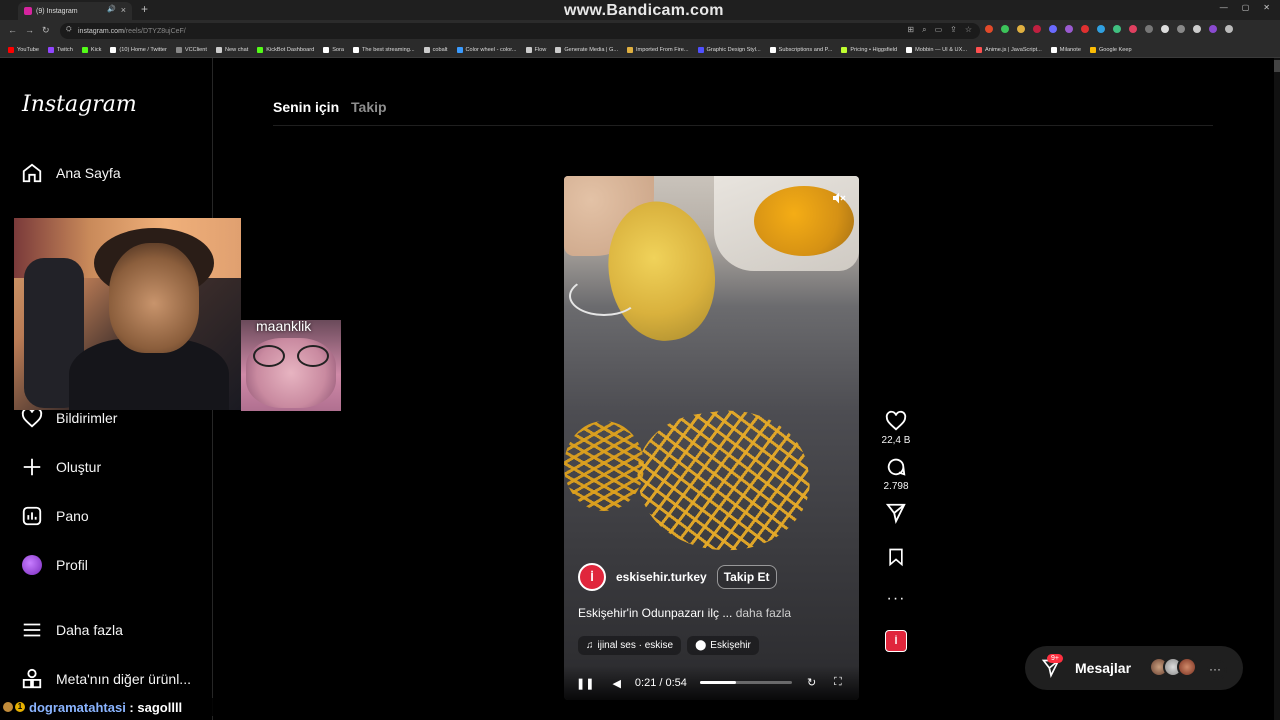  I want to click on bookmark-item: Google Keep, so click(1110, 49).